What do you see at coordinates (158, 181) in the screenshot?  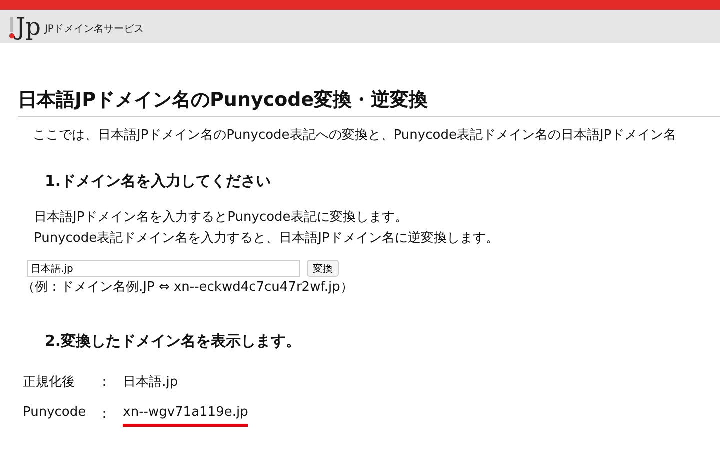 I see `section-heading: 1.ドメイン名を入力してください` at bounding box center [158, 181].